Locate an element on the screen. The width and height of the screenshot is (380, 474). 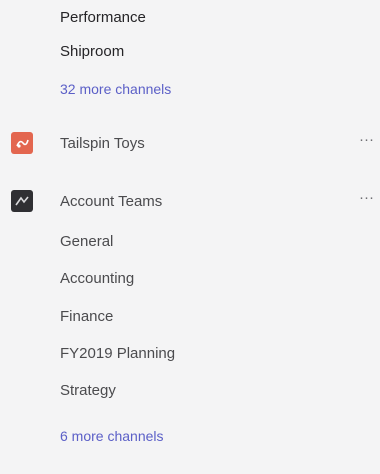
team-name: Account Teams is located at coordinates (111, 201).